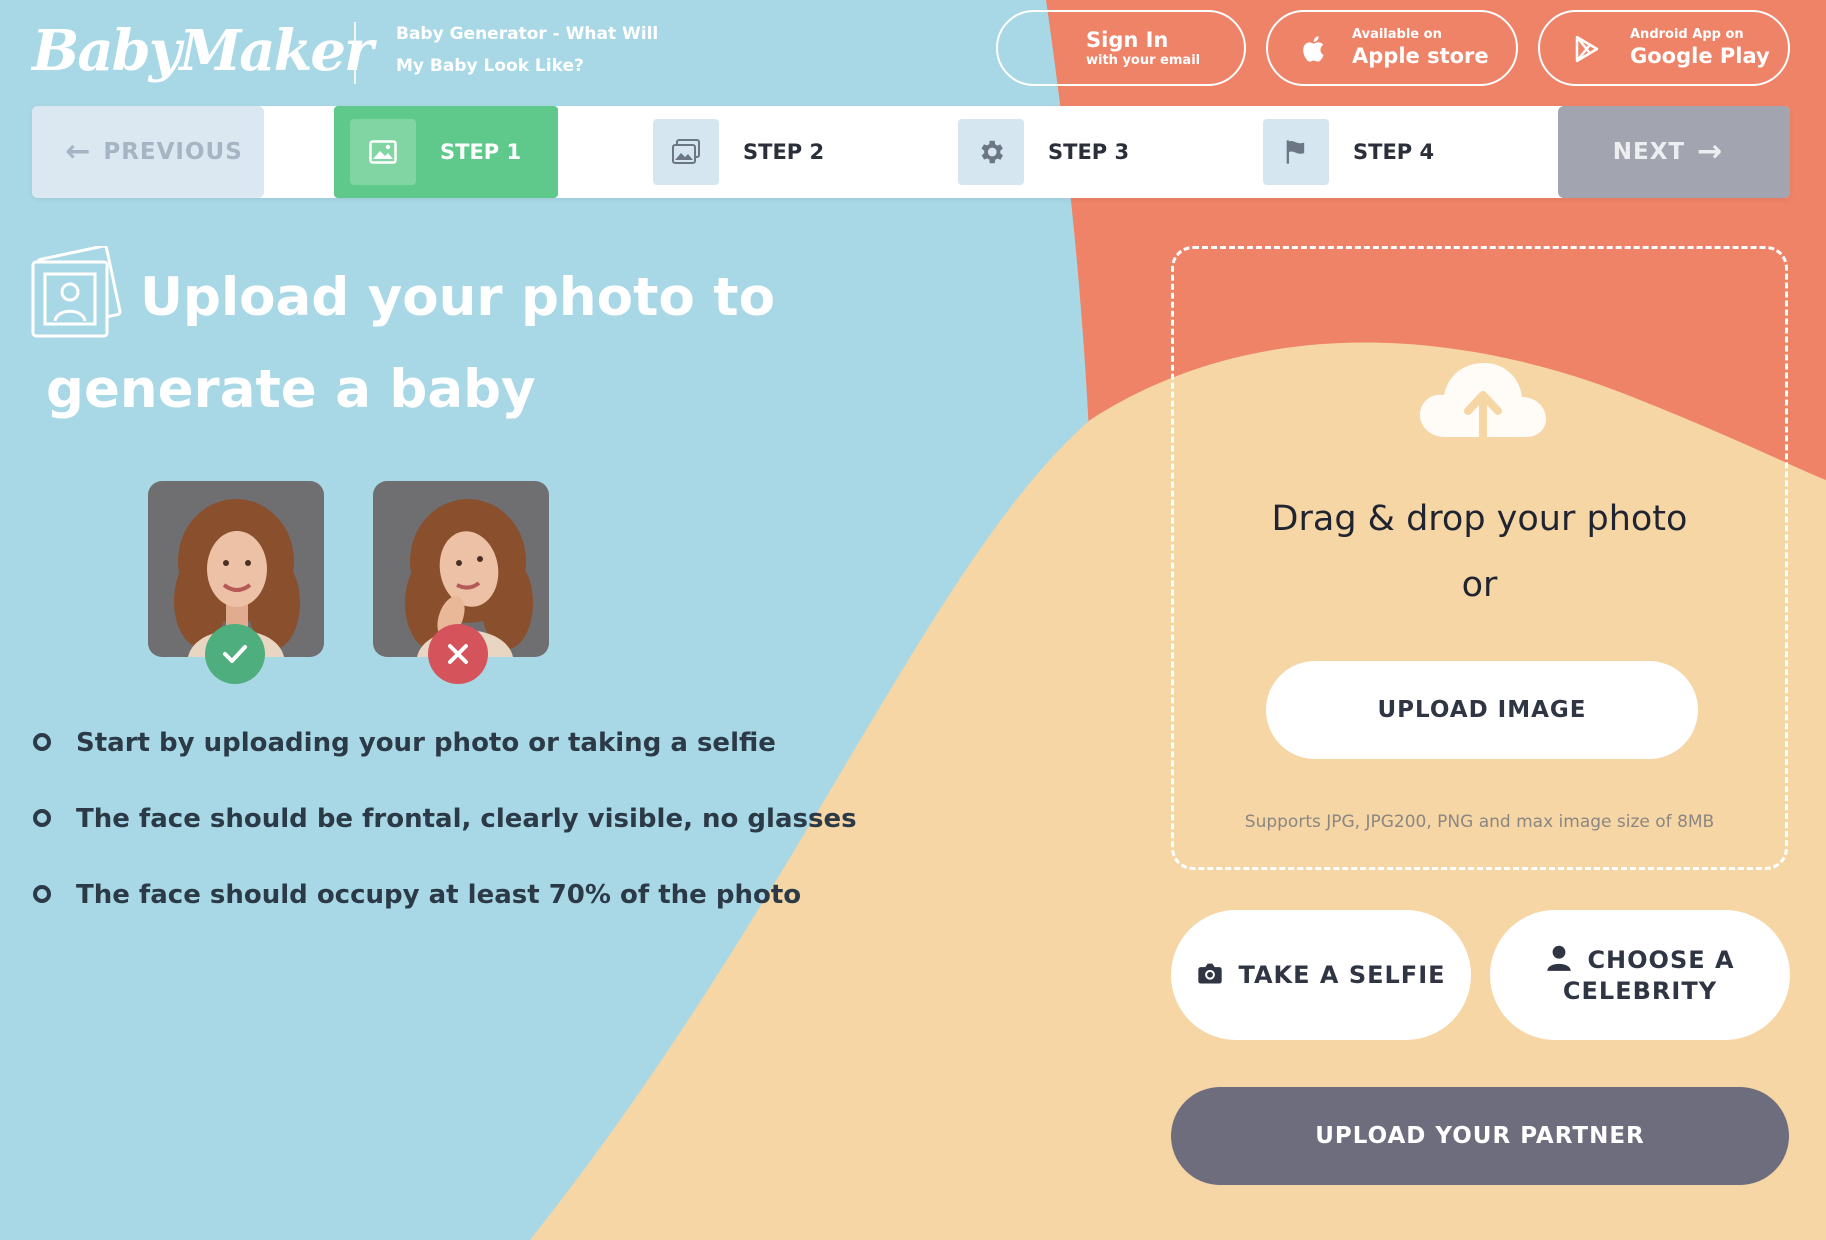 The height and width of the screenshot is (1240, 1826). What do you see at coordinates (458, 654) in the screenshot?
I see `close-icon` at bounding box center [458, 654].